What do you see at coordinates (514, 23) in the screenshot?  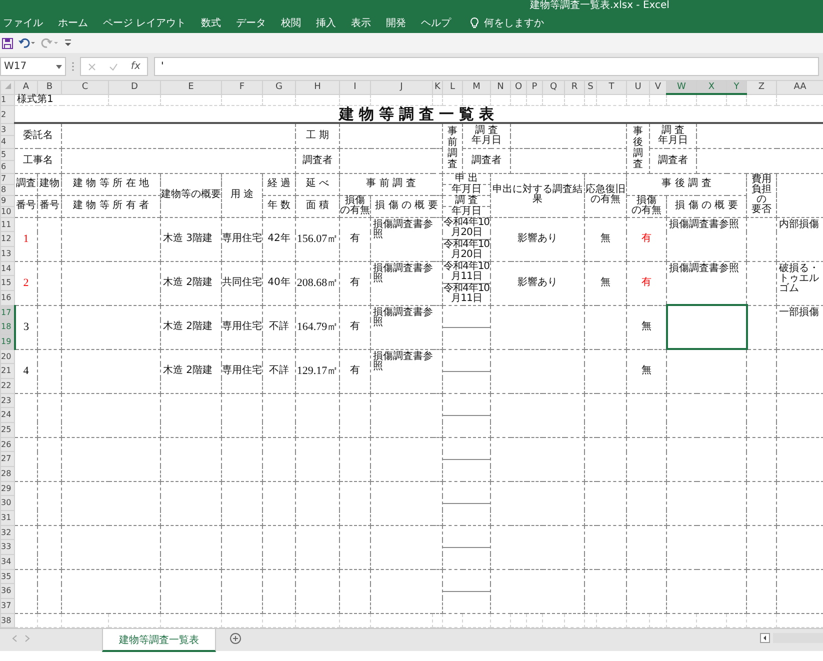 I see `tell-me-search: 何をしますか` at bounding box center [514, 23].